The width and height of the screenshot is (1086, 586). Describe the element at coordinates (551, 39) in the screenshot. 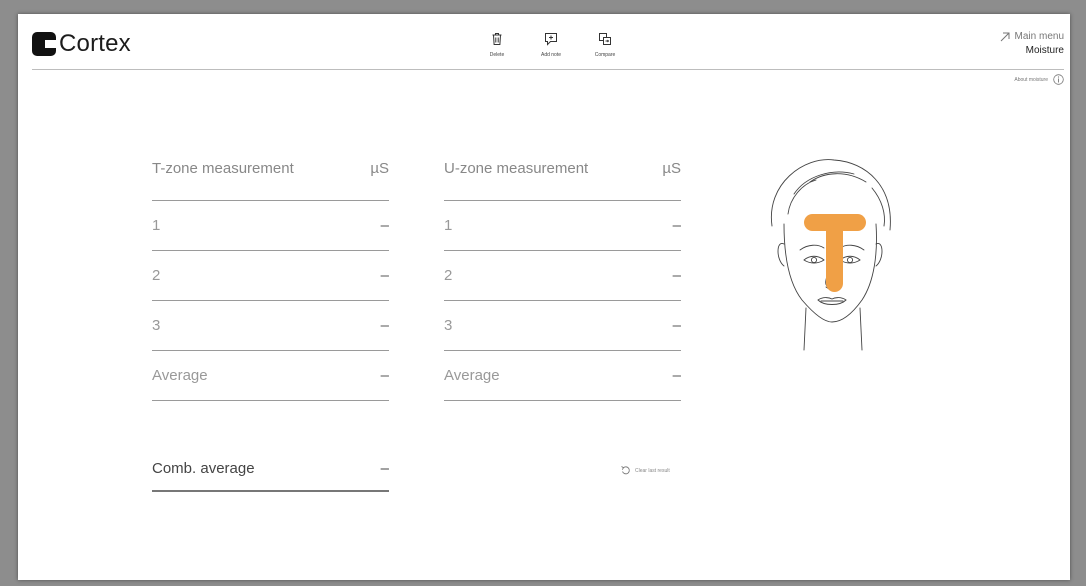

I see `add-note-icon` at that location.